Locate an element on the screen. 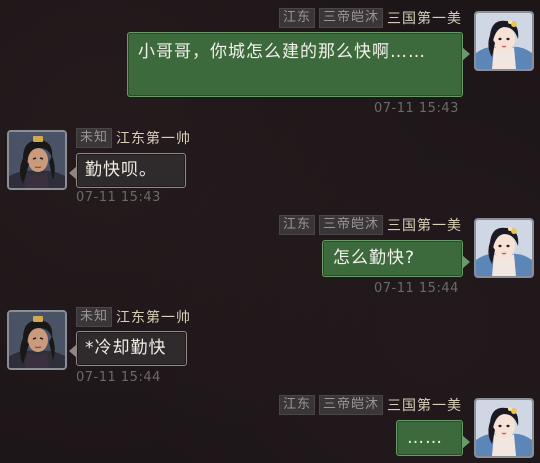 The image size is (540, 463). message-4-timestamp: 07-11 15:44 is located at coordinates (118, 377).